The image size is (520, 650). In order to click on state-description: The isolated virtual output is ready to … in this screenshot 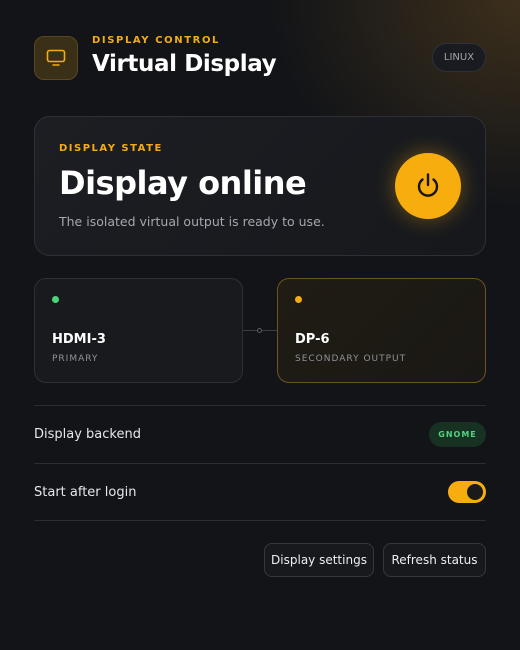, I will do `click(192, 221)`.